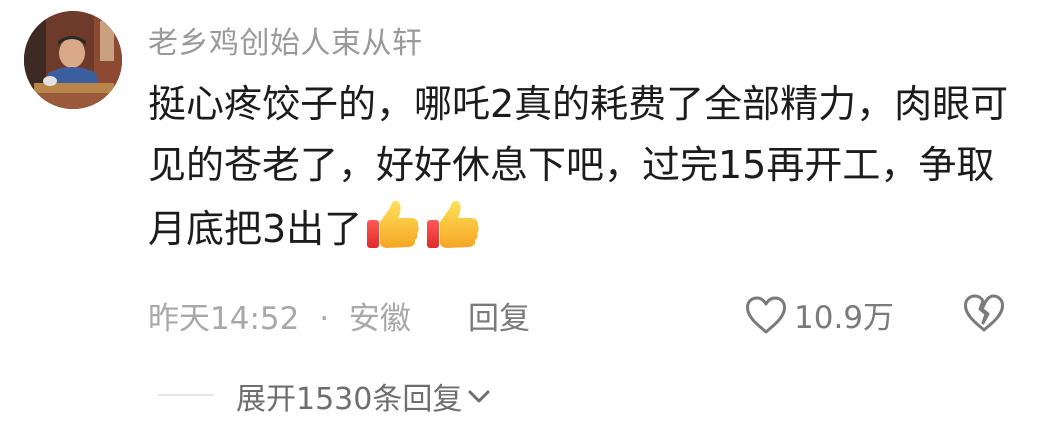  I want to click on divider, so click(186, 395).